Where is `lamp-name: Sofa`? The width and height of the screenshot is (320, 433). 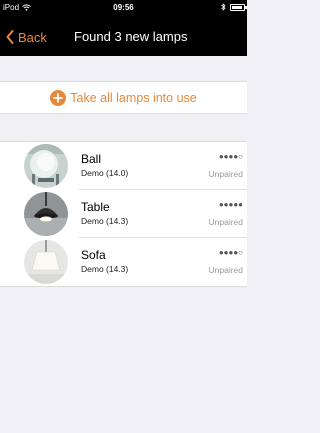
lamp-name: Sofa is located at coordinates (93, 255).